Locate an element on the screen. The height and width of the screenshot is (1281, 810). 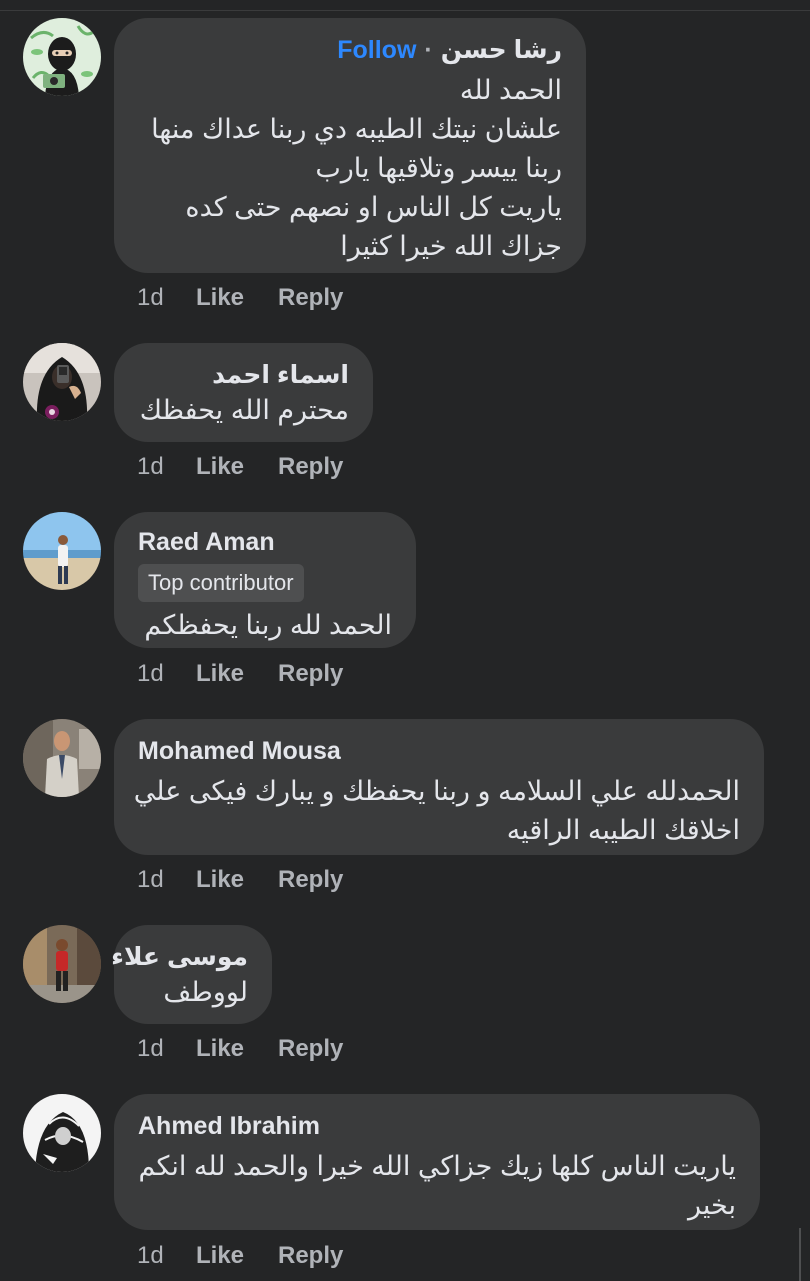
comment-text-line: جزاك الله خيرا كثيرا is located at coordinates (451, 246).